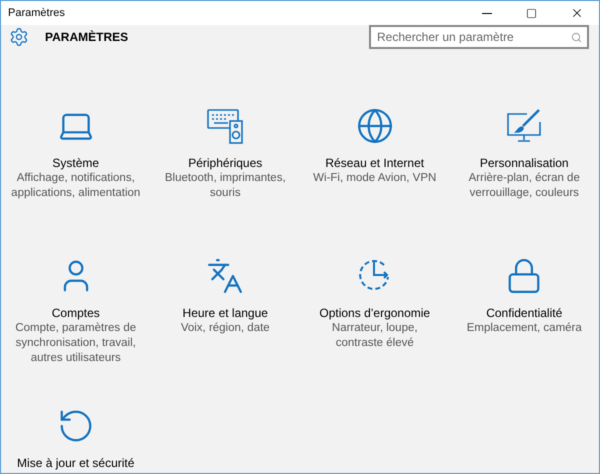 This screenshot has width=600, height=474. What do you see at coordinates (75, 186) in the screenshot?
I see `category-description: Affichage, notifications, applications, alimentation` at bounding box center [75, 186].